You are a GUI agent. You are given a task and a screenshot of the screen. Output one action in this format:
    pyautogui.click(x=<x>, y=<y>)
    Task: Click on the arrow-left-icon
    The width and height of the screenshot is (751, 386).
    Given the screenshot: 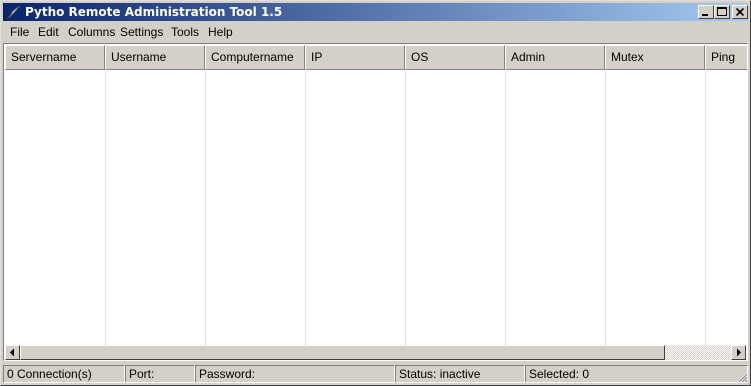 What is the action you would take?
    pyautogui.click(x=12, y=352)
    